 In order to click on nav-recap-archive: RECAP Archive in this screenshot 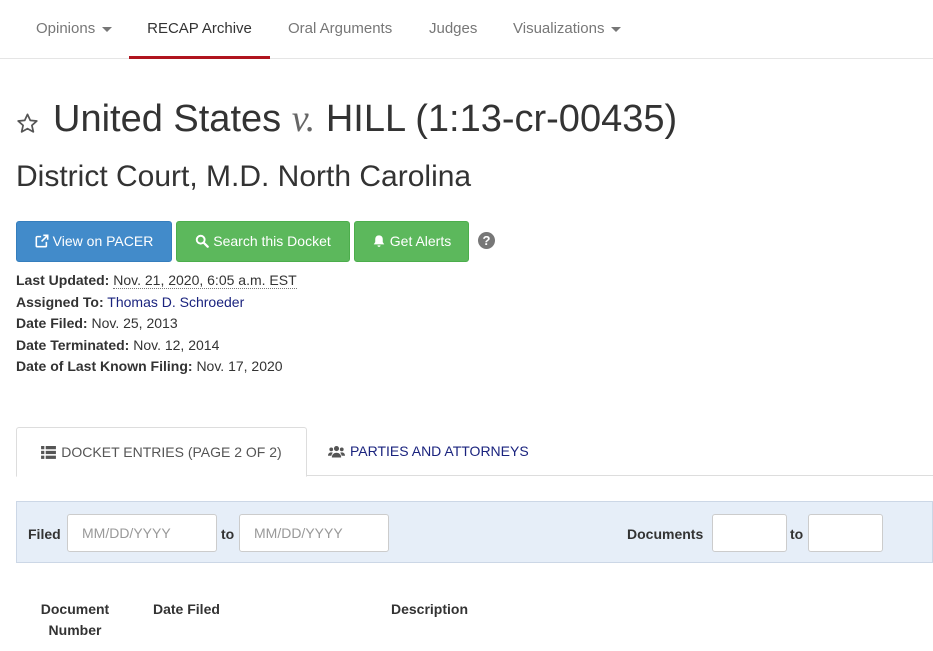, I will do `click(199, 29)`.